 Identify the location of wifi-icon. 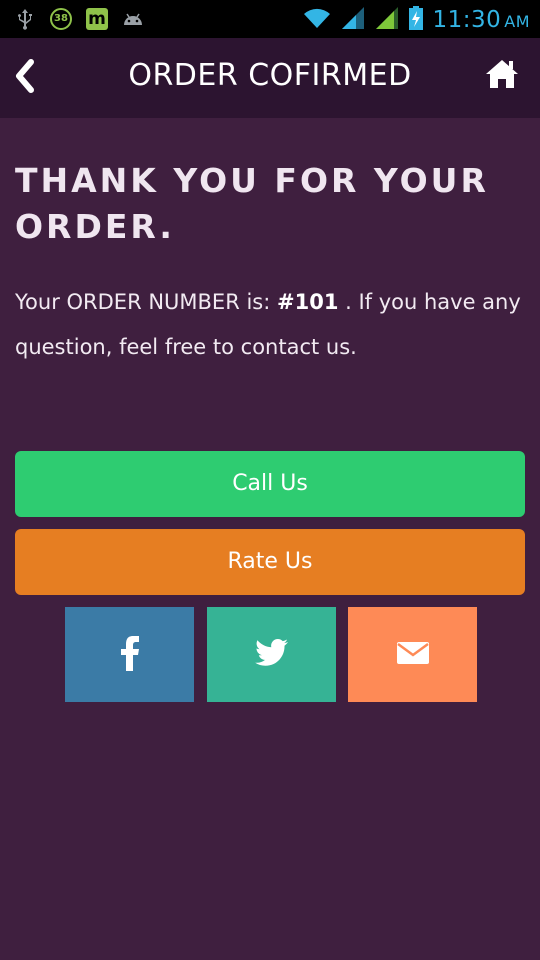
(317, 20).